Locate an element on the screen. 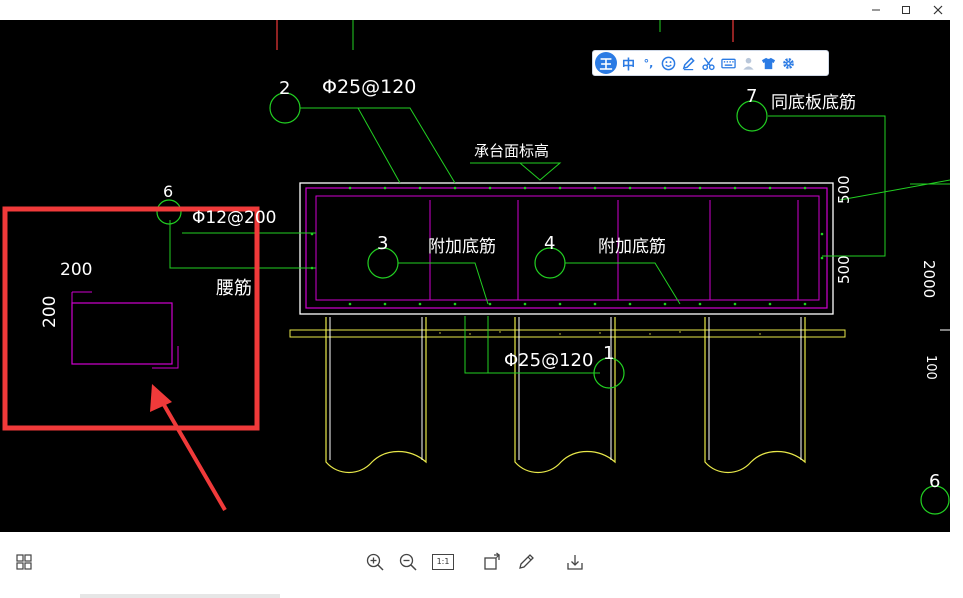 This screenshot has width=963, height=598. taskbar-strip is located at coordinates (180, 596).